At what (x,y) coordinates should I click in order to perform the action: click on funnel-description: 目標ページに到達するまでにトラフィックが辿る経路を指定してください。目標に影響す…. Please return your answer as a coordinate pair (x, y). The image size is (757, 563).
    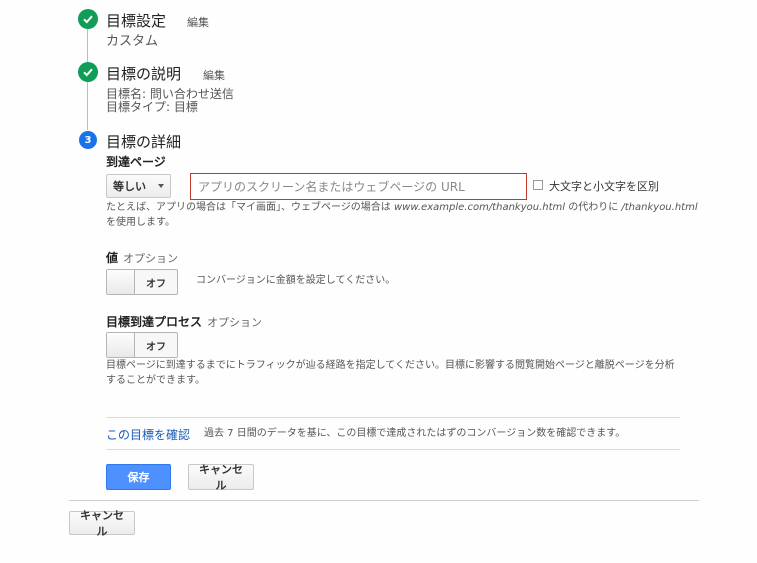
    Looking at the image, I should click on (390, 365).